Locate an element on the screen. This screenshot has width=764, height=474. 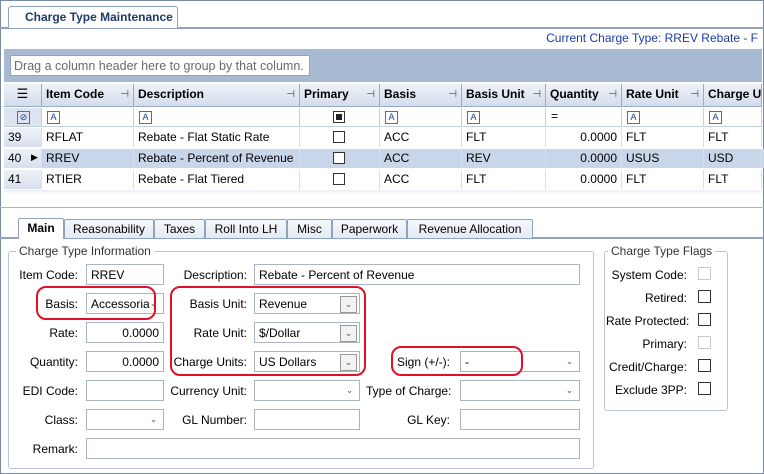
rate-label: Rate: is located at coordinates (63, 333).